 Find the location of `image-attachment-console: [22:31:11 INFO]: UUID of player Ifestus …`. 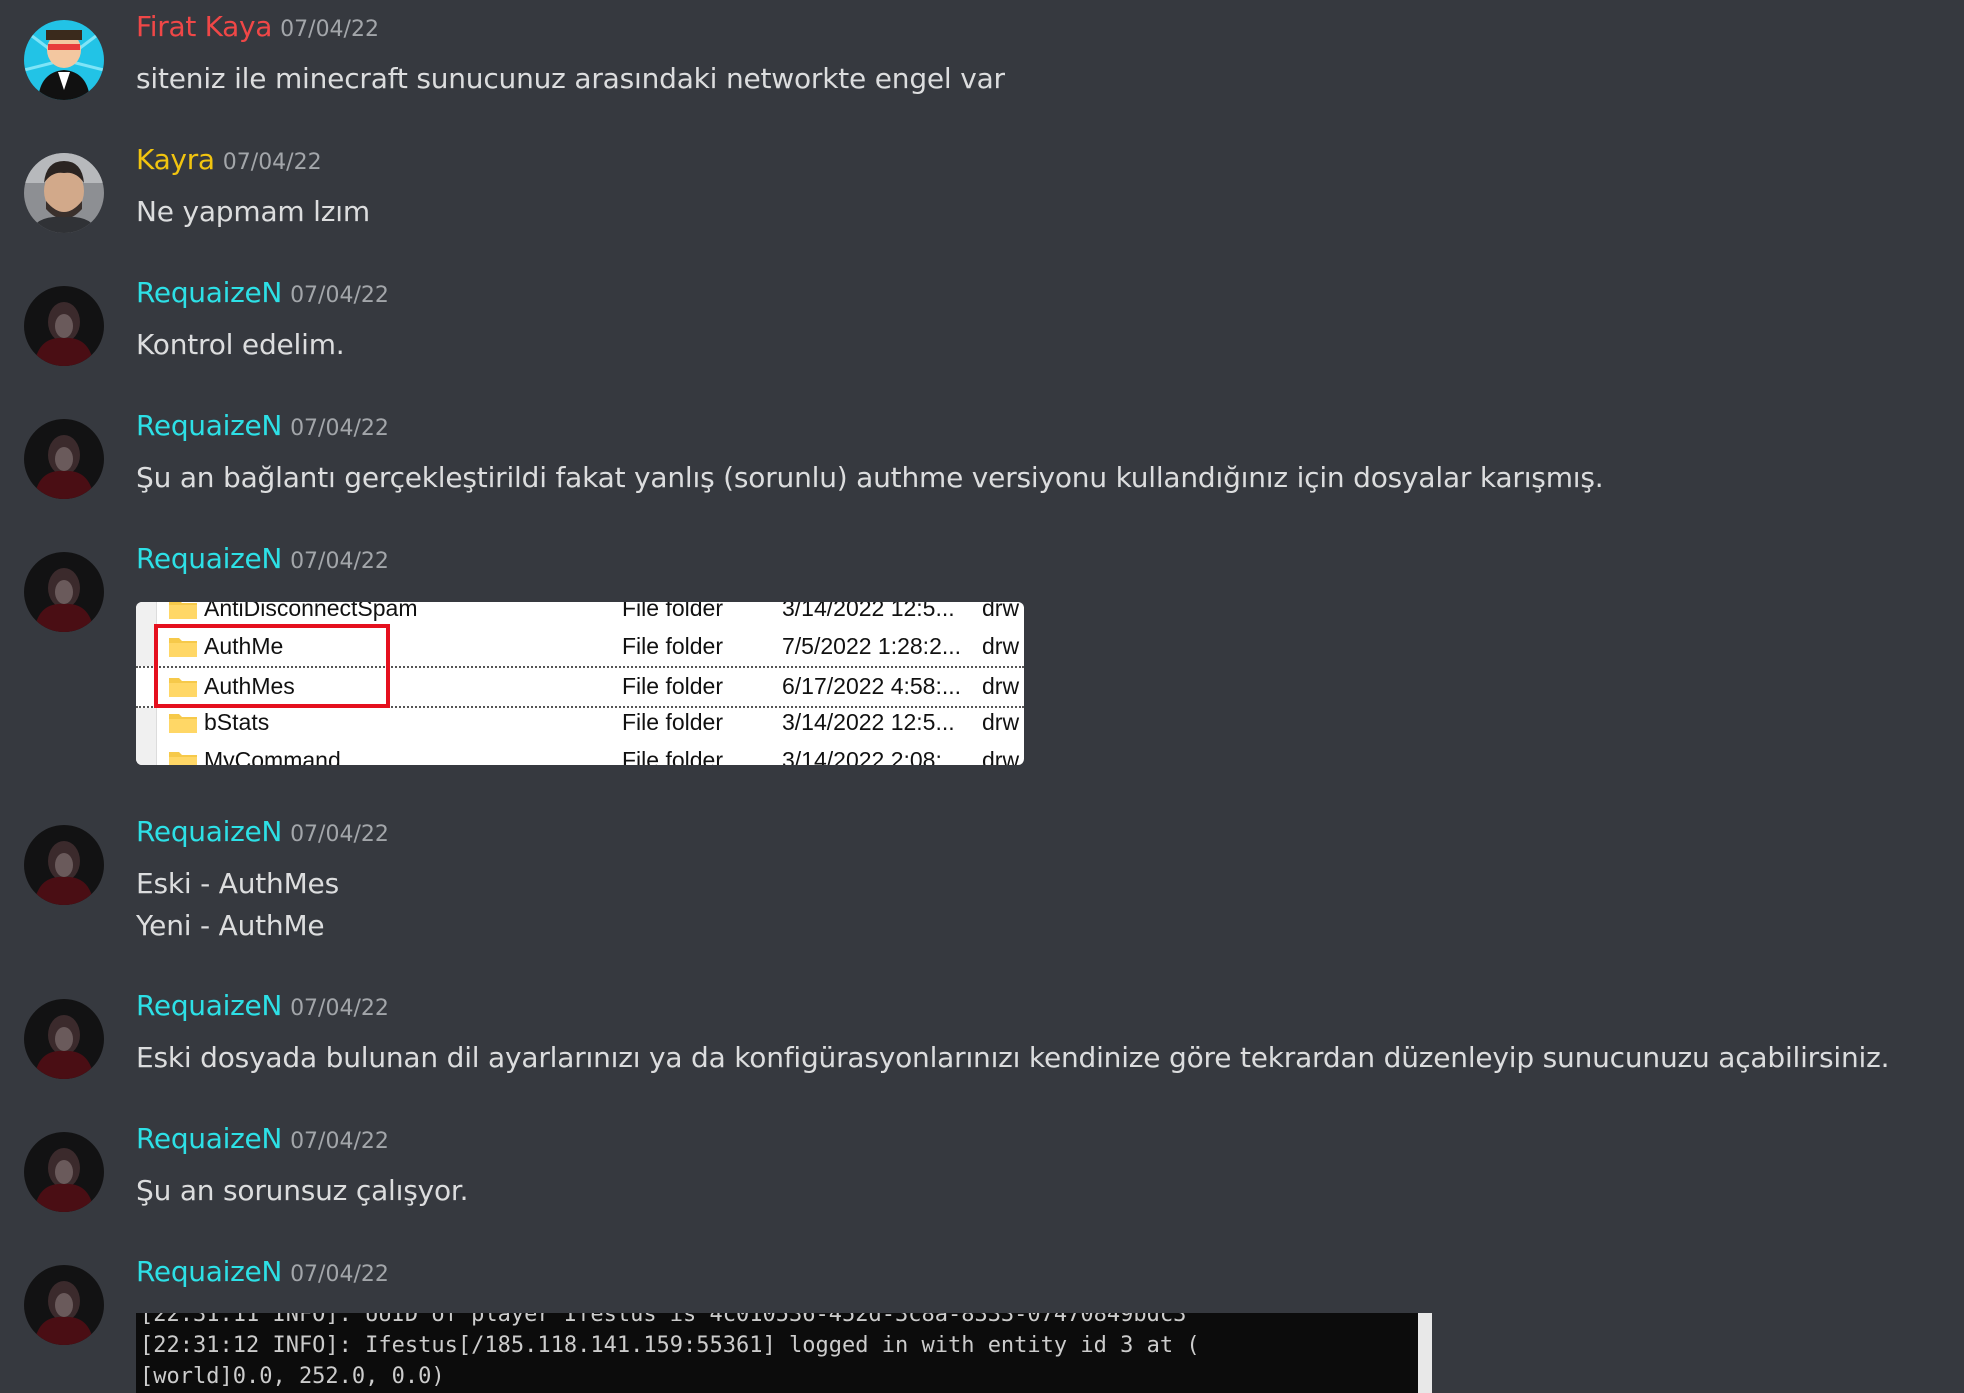

image-attachment-console: [22:31:11 INFO]: UUID of player Ifestus … is located at coordinates (784, 1353).